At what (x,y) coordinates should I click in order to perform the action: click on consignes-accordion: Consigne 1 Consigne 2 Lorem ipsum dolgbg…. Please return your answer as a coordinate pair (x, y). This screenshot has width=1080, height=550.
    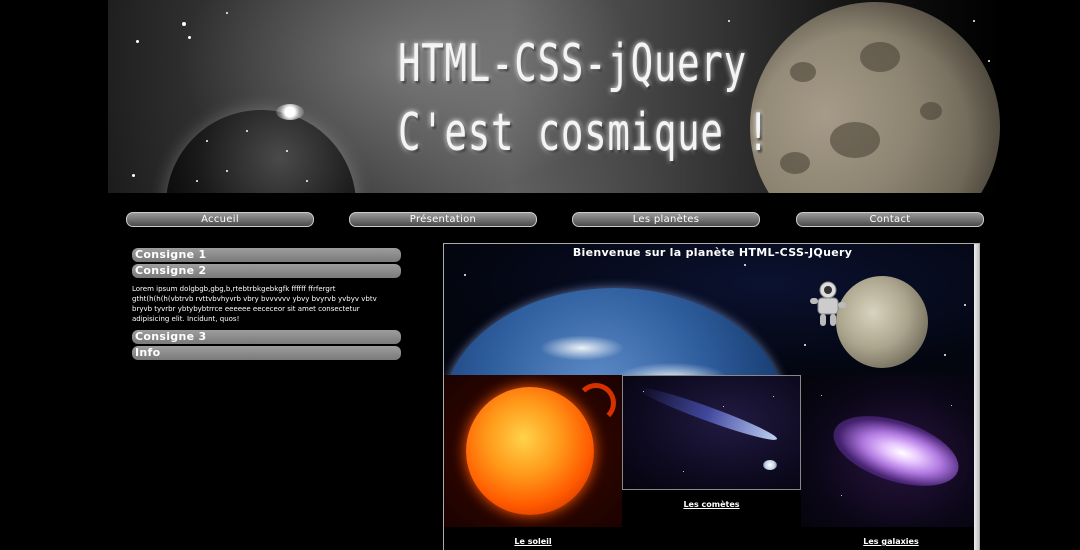
    Looking at the image, I should click on (267, 305).